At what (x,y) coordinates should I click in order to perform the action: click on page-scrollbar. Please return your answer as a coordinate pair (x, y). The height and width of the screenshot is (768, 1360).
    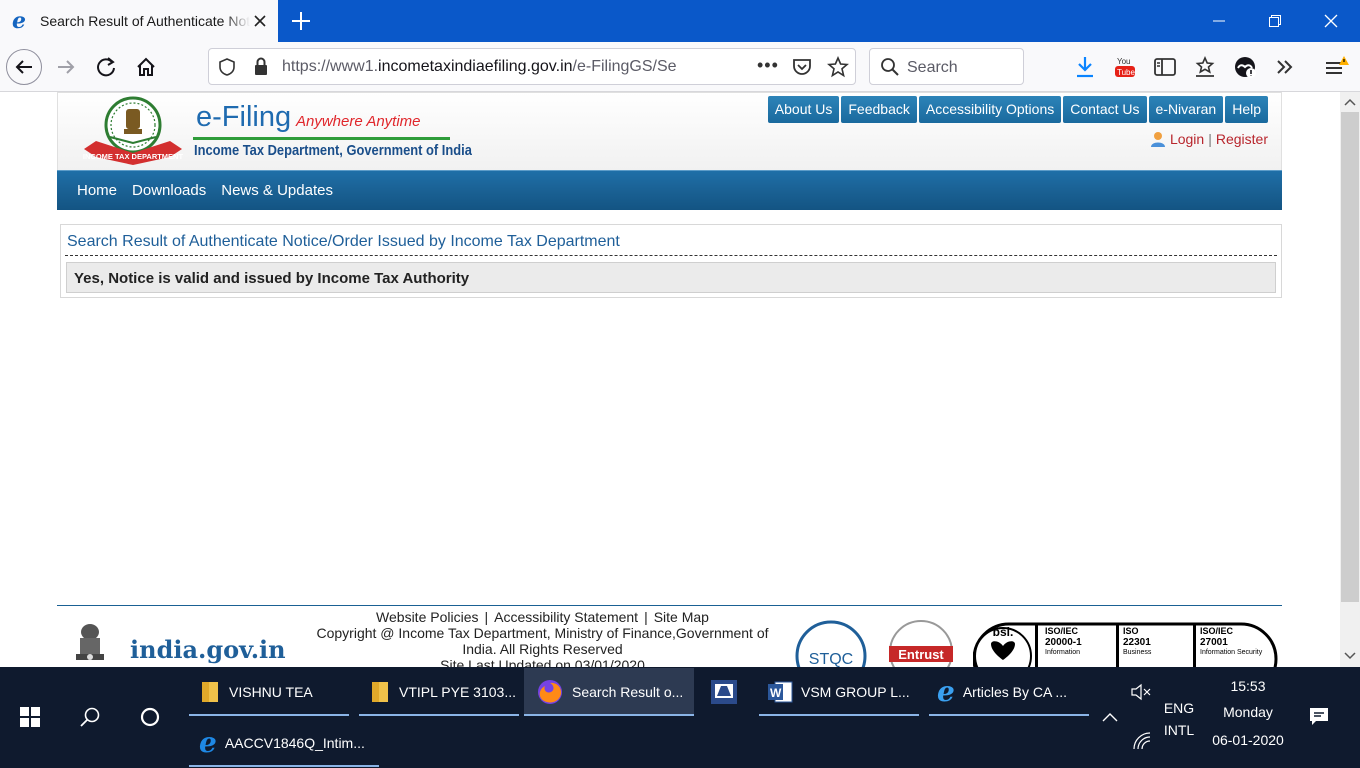
    Looking at the image, I should click on (1350, 379).